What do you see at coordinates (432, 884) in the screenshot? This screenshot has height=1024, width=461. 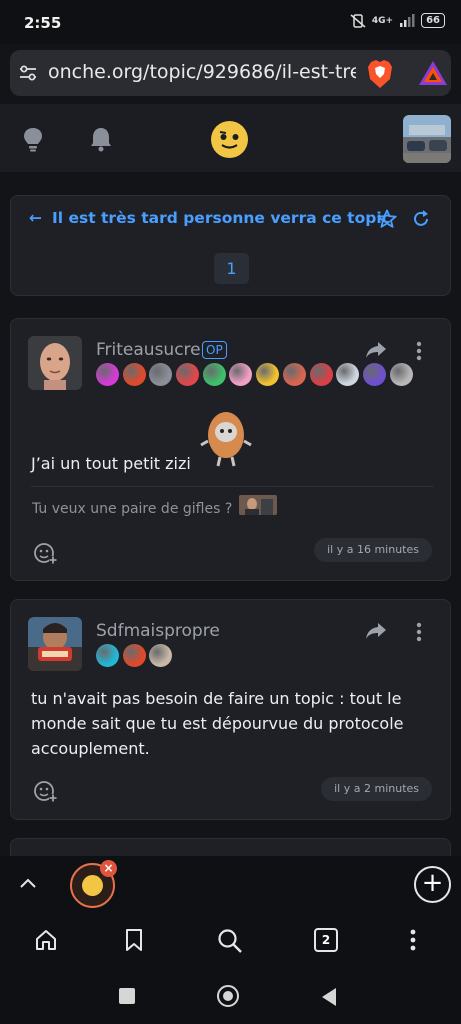 I see `new-tab-button: +` at bounding box center [432, 884].